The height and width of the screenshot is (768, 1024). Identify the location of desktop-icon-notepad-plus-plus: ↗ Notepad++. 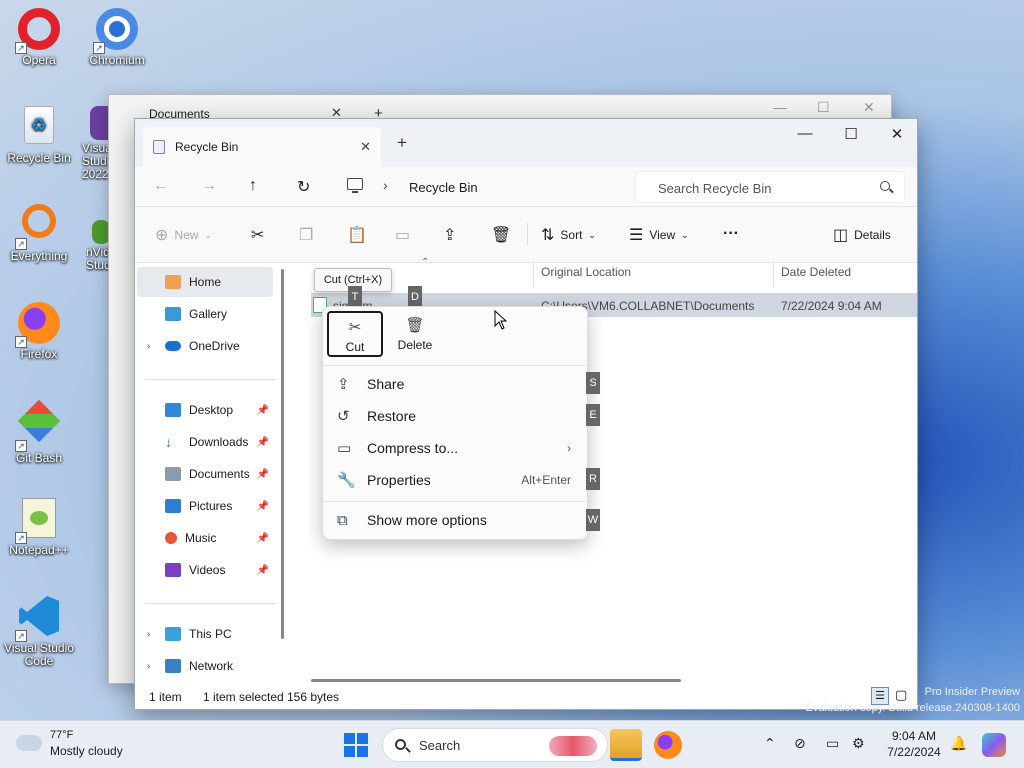
(39, 527).